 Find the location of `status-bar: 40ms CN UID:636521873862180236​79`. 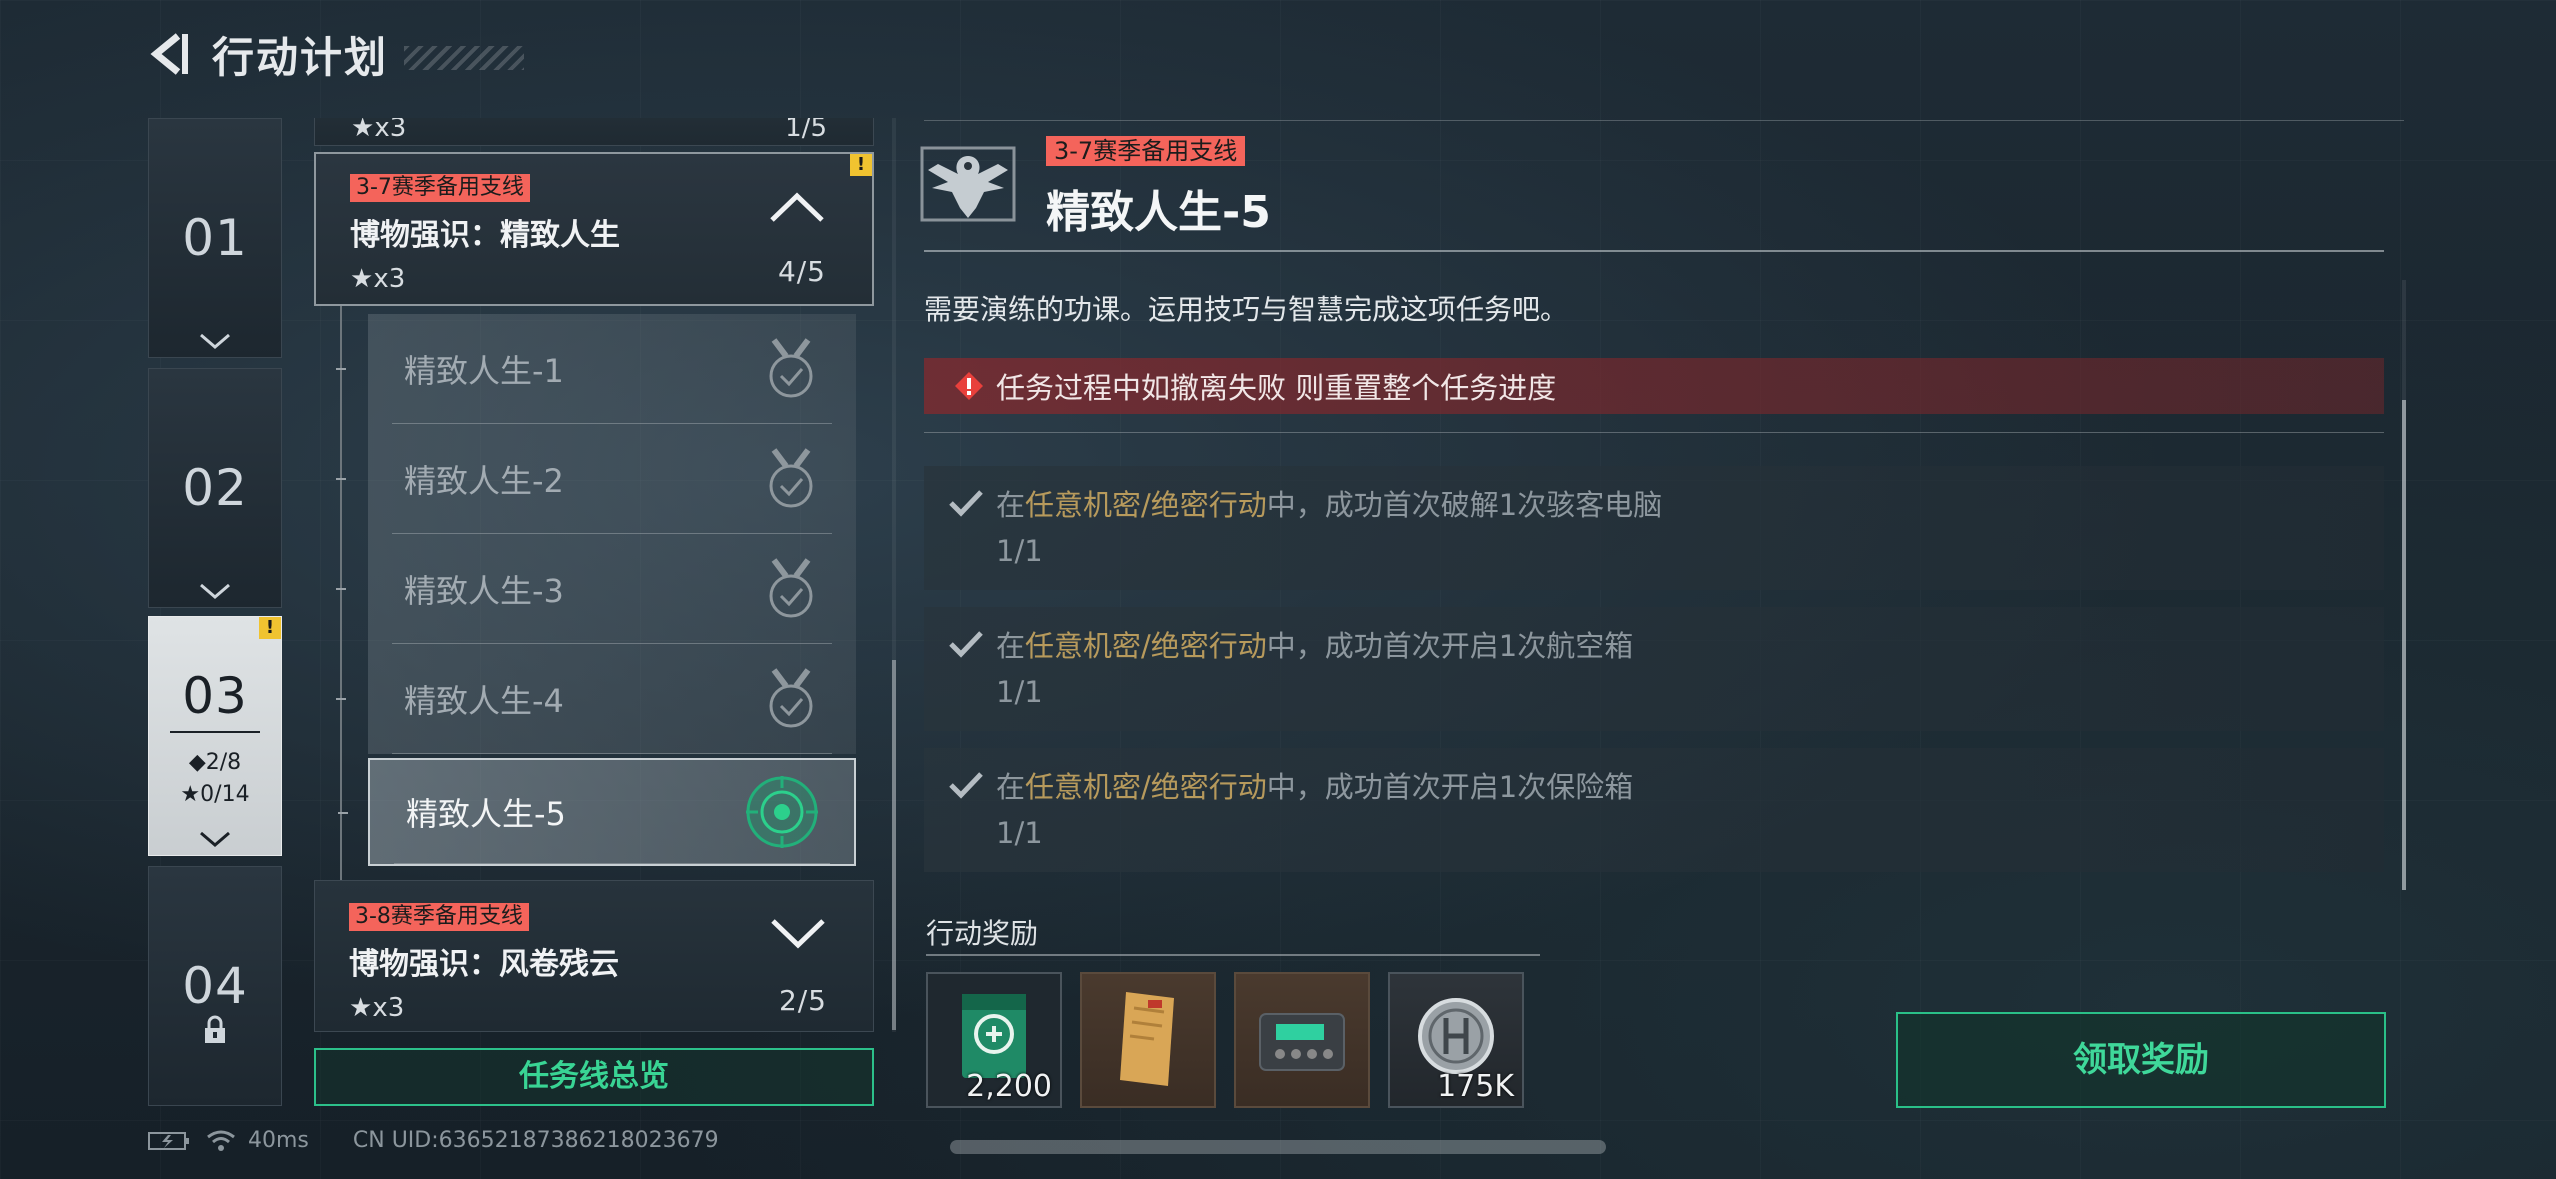

status-bar: 40ms CN UID:636521873862180236​79 is located at coordinates (433, 1140).